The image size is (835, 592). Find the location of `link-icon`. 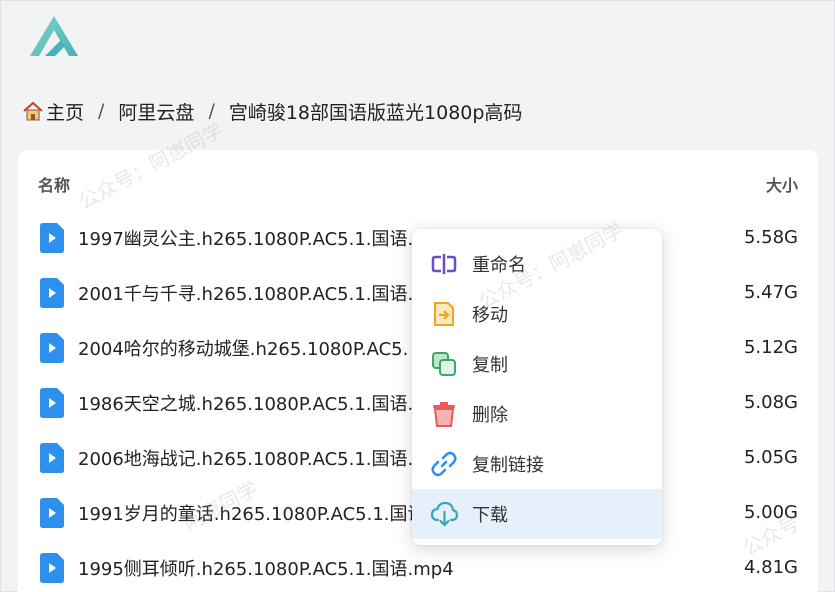

link-icon is located at coordinates (444, 464).